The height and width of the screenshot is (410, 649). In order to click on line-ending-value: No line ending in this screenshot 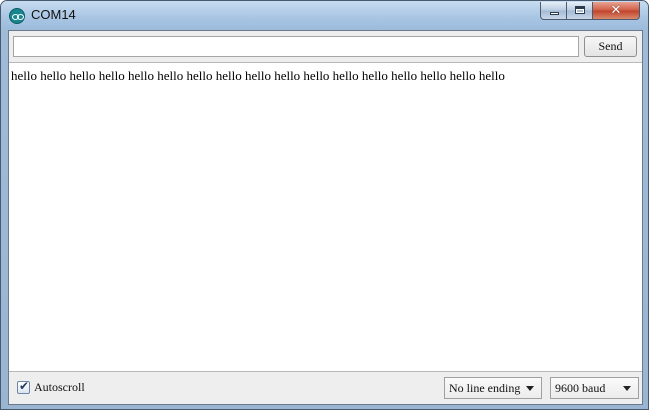, I will do `click(485, 388)`.